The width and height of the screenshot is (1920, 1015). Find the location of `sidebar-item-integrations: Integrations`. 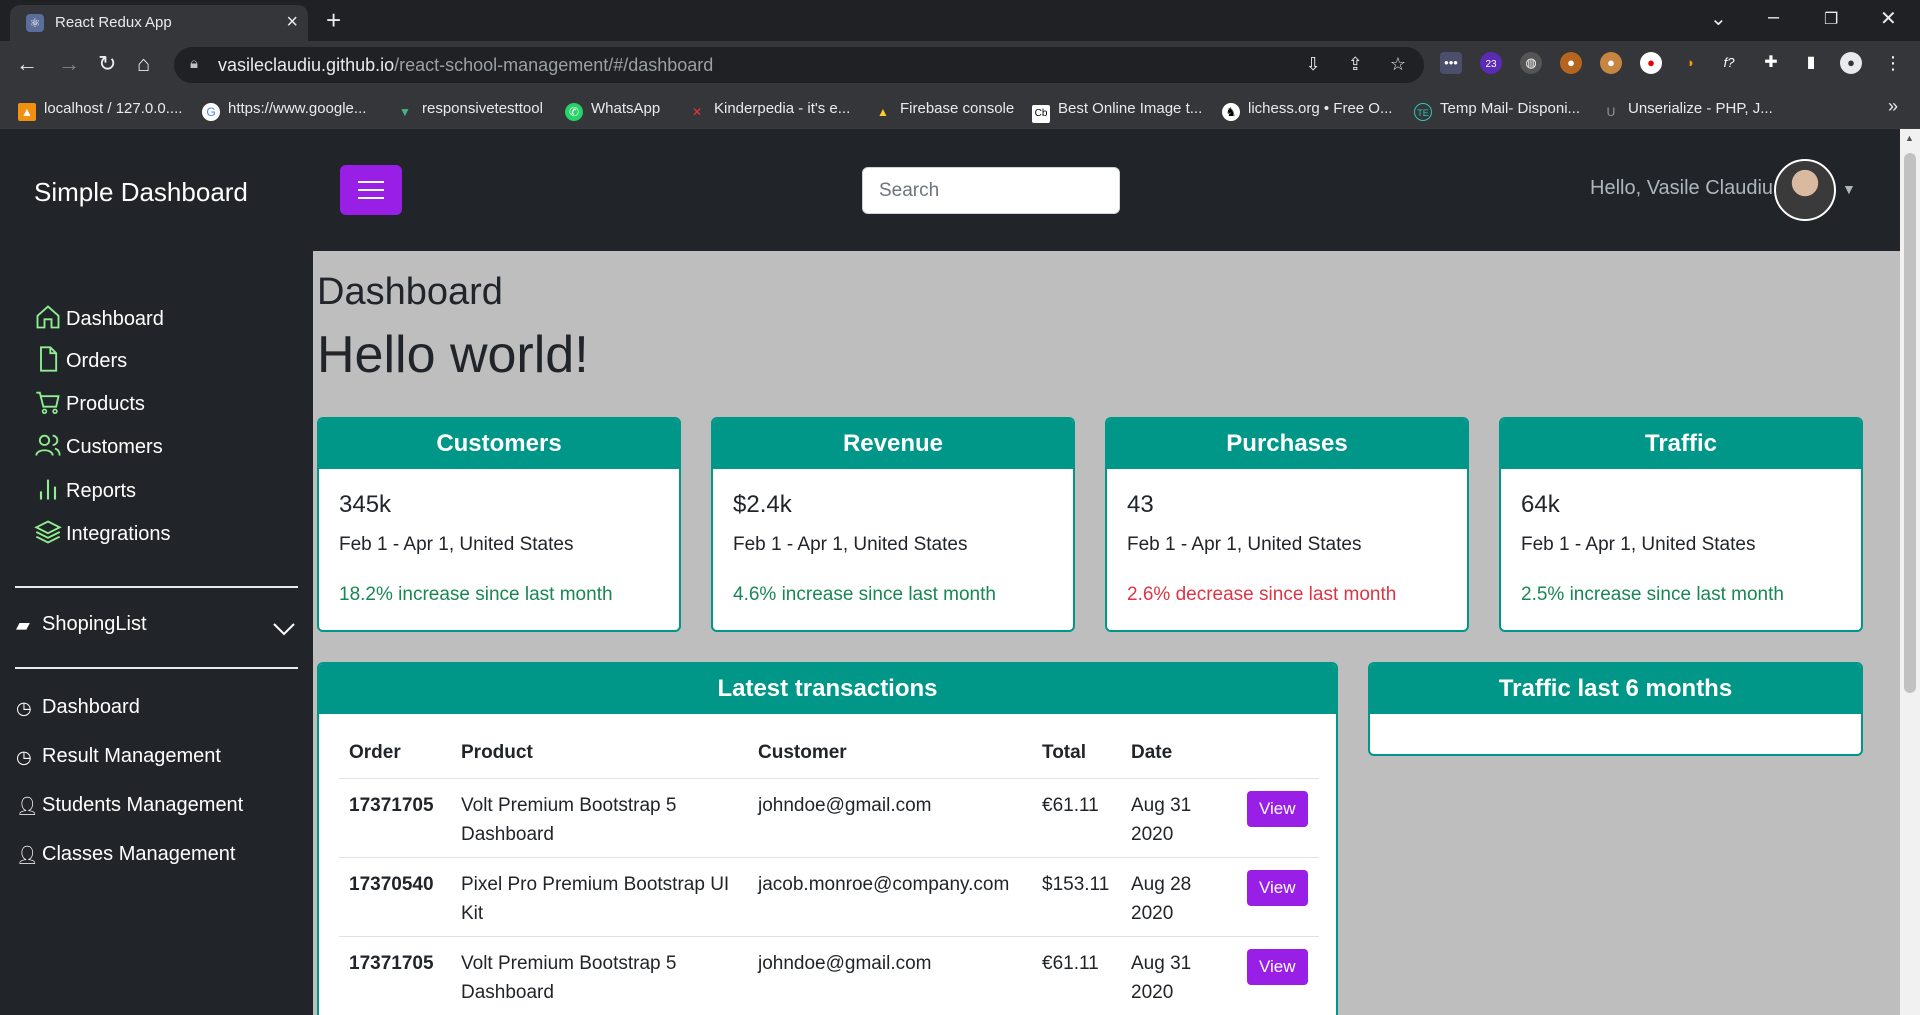

sidebar-item-integrations: Integrations is located at coordinates (102, 532).